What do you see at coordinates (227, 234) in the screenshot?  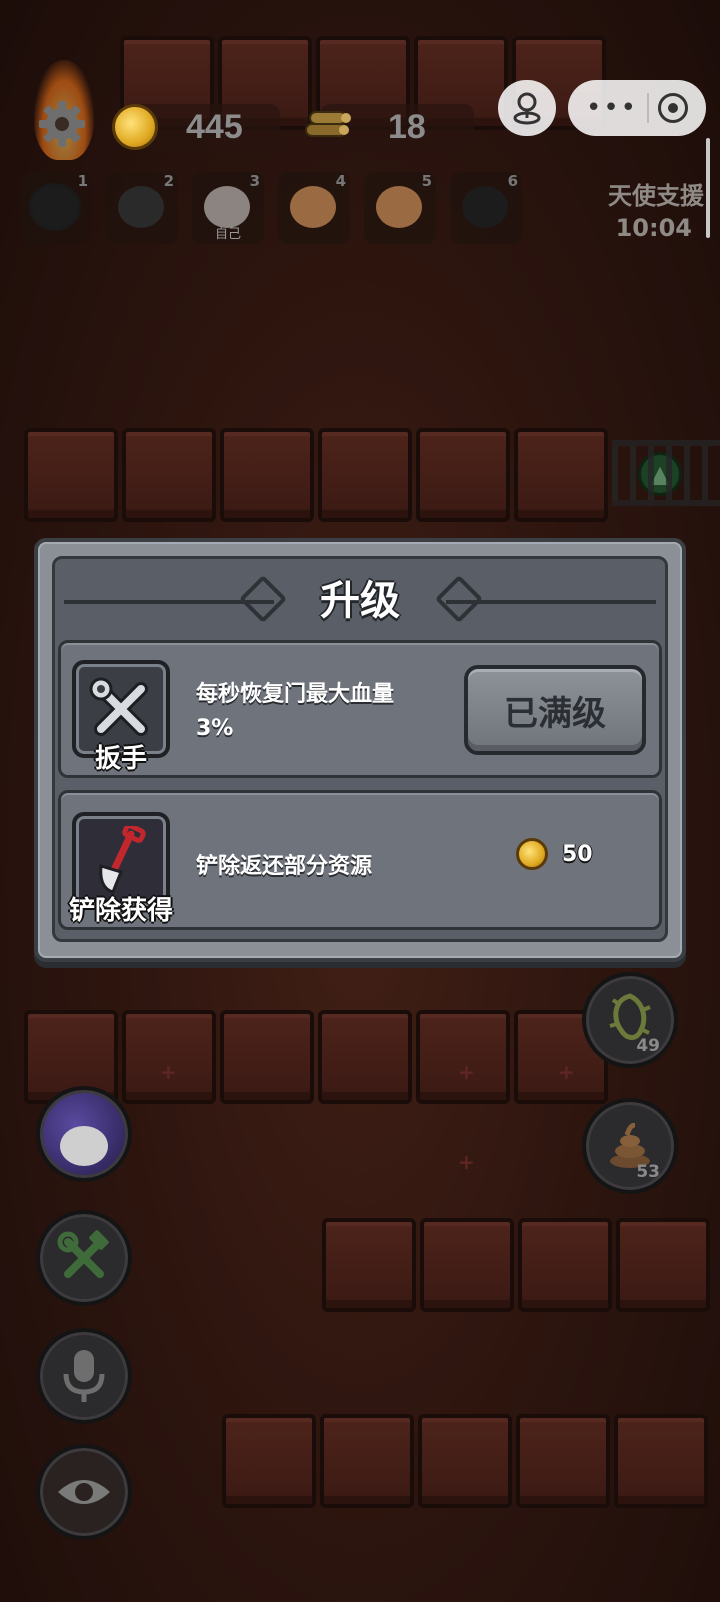 I see `player-tag-self: 自己` at bounding box center [227, 234].